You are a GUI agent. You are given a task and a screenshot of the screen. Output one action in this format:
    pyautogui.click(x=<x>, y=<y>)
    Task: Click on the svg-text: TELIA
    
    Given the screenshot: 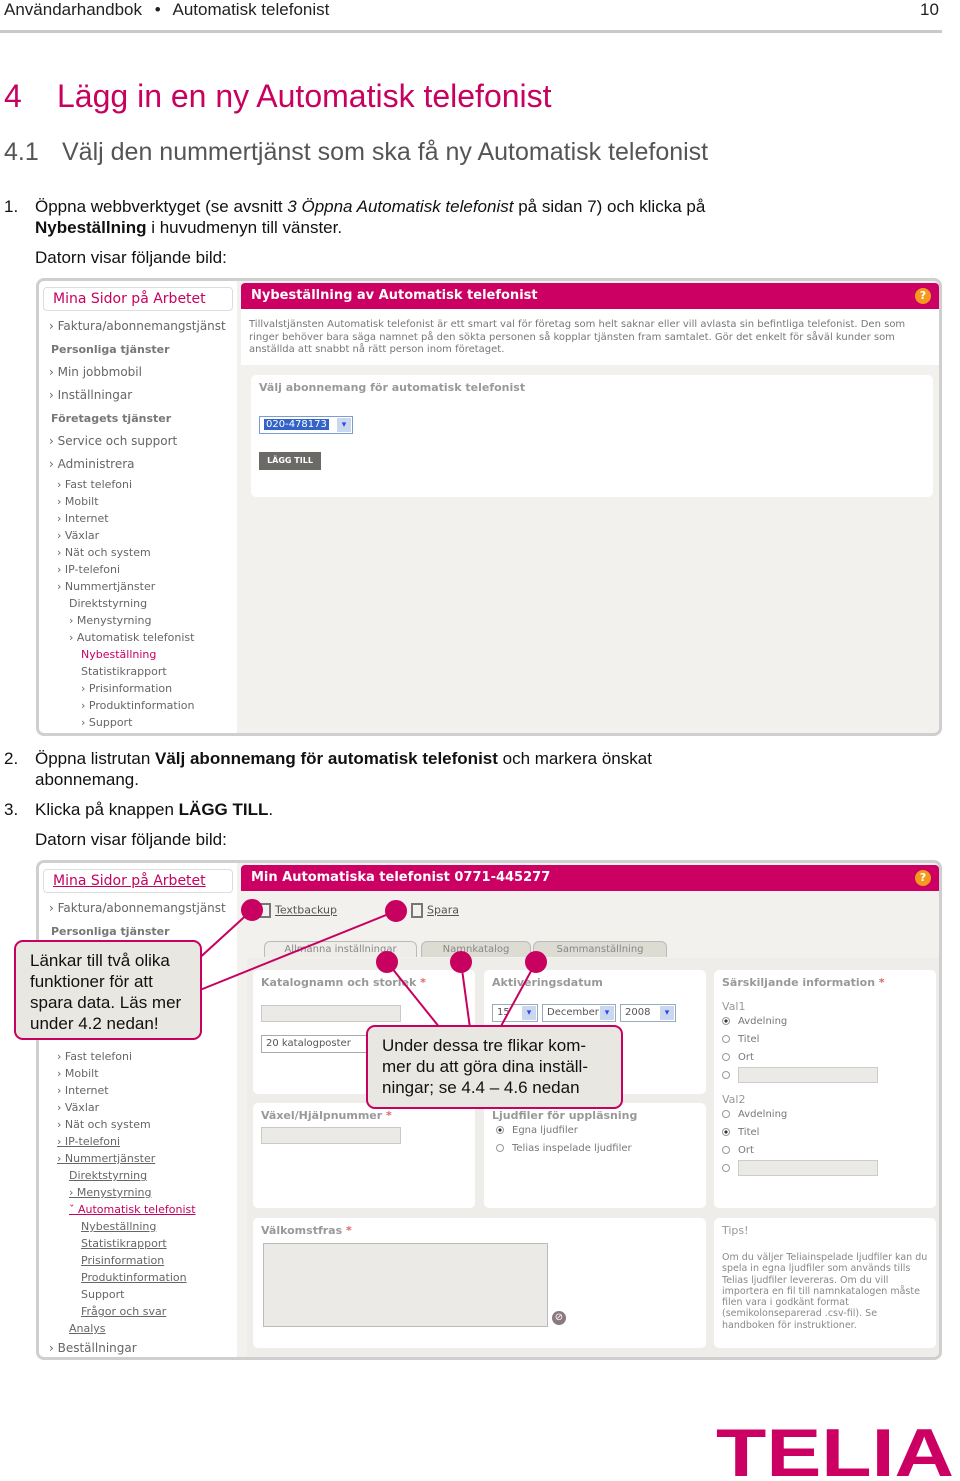 What is the action you would take?
    pyautogui.click(x=835, y=1452)
    